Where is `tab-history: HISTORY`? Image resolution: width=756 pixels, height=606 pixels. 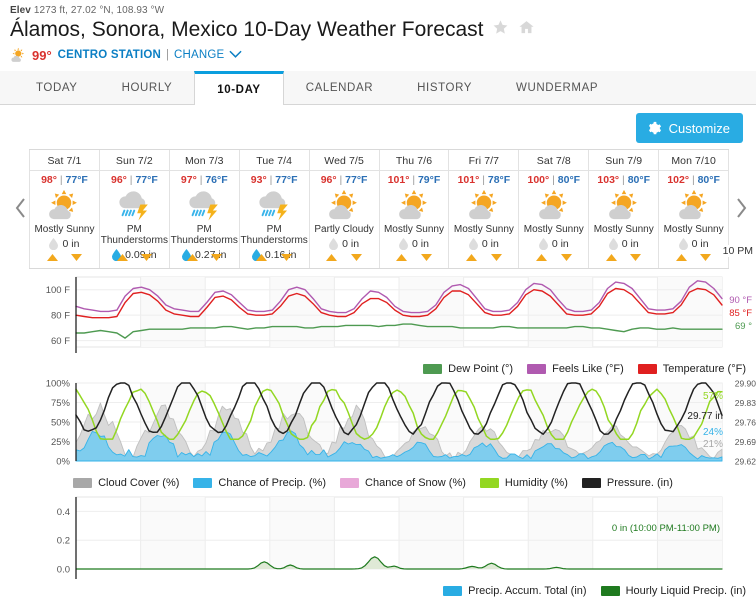
tab-history: HISTORY is located at coordinates (444, 87).